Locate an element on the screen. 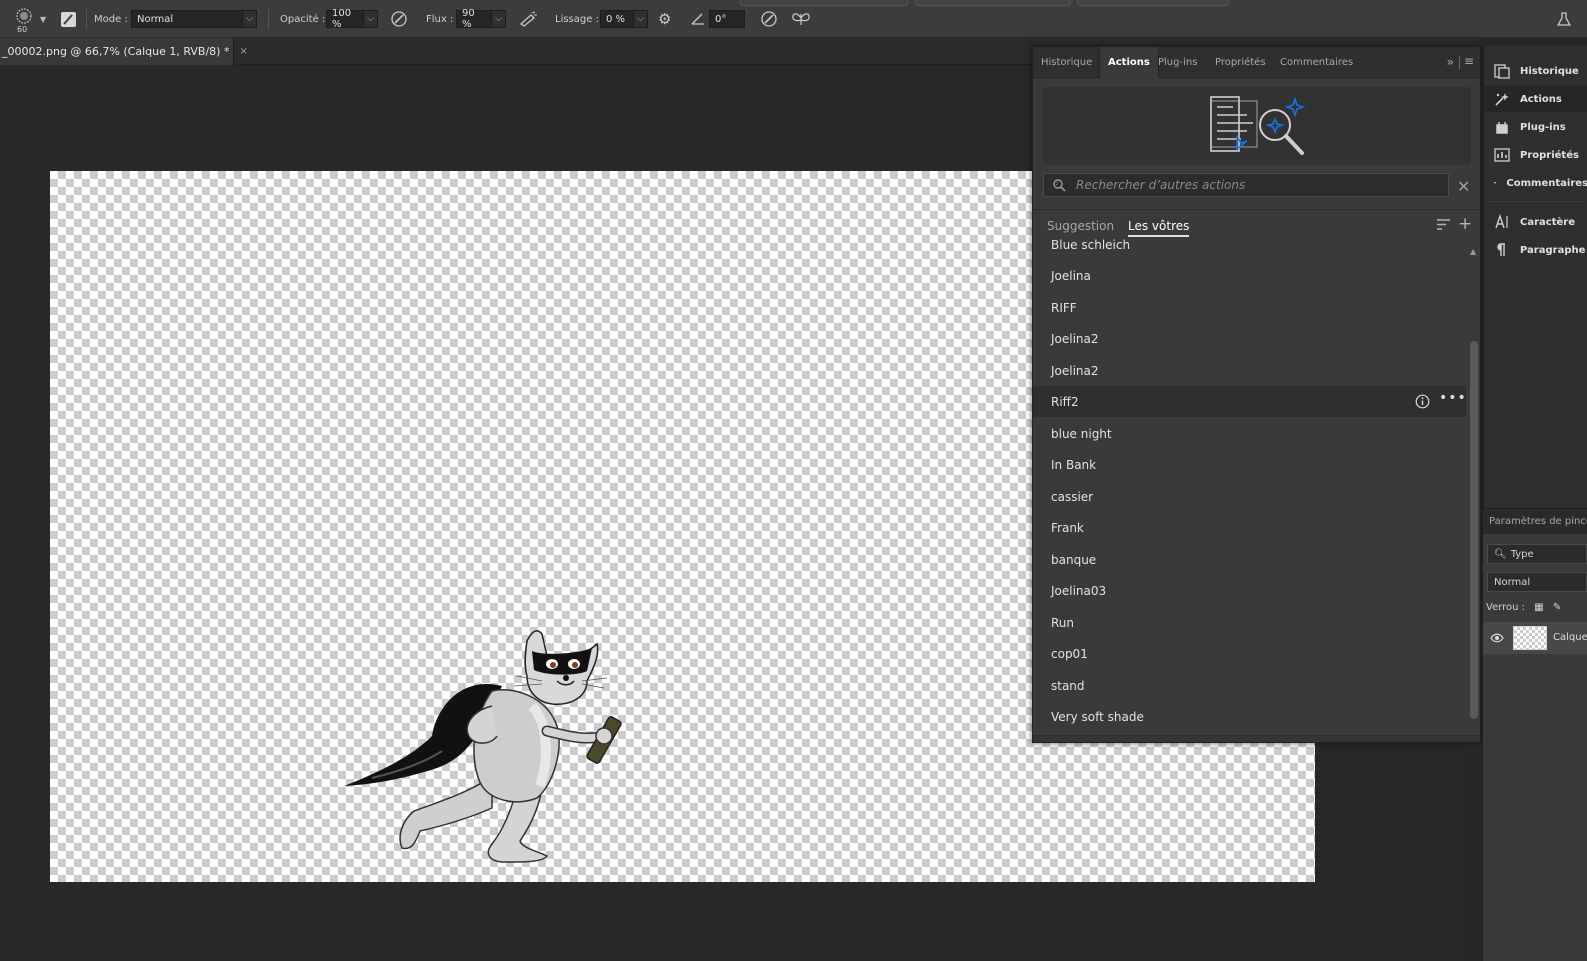  character-icon is located at coordinates (1501, 221).